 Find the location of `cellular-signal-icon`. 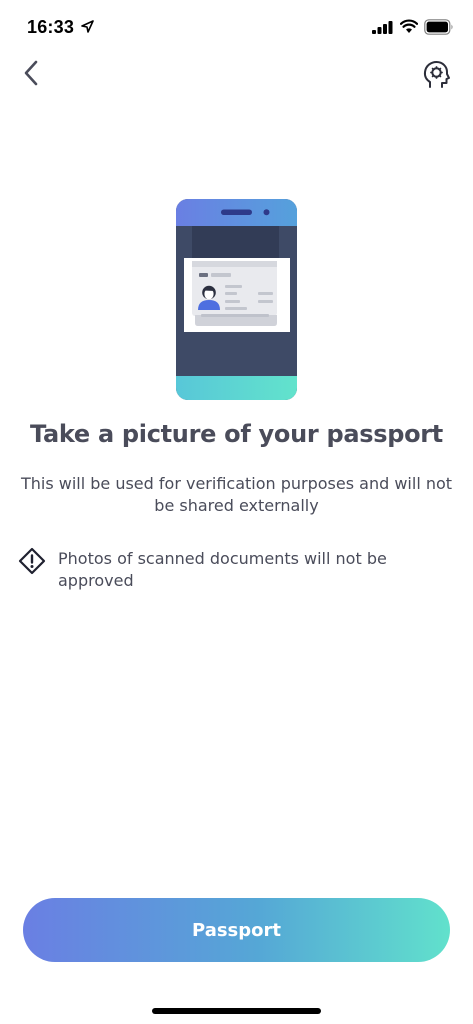

cellular-signal-icon is located at coordinates (382, 27).